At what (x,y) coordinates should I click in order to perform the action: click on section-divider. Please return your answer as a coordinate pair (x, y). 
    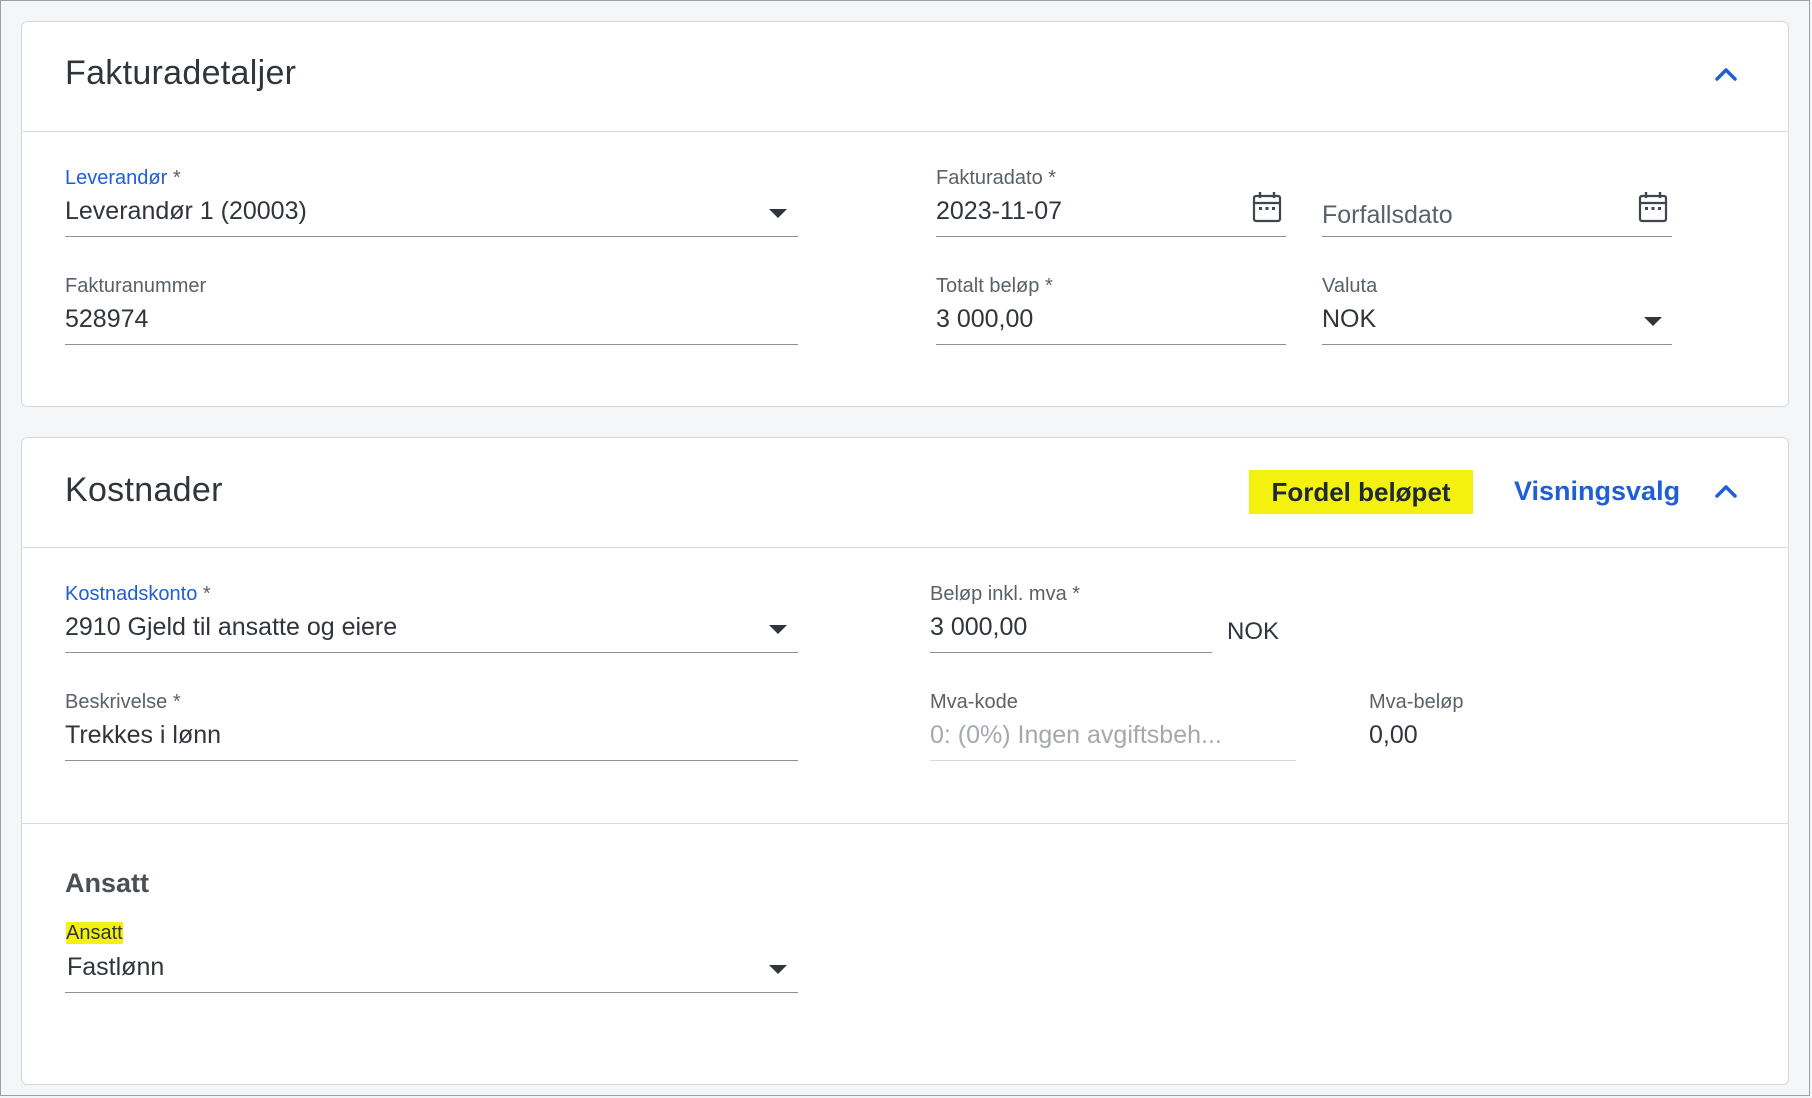
    Looking at the image, I should click on (905, 823).